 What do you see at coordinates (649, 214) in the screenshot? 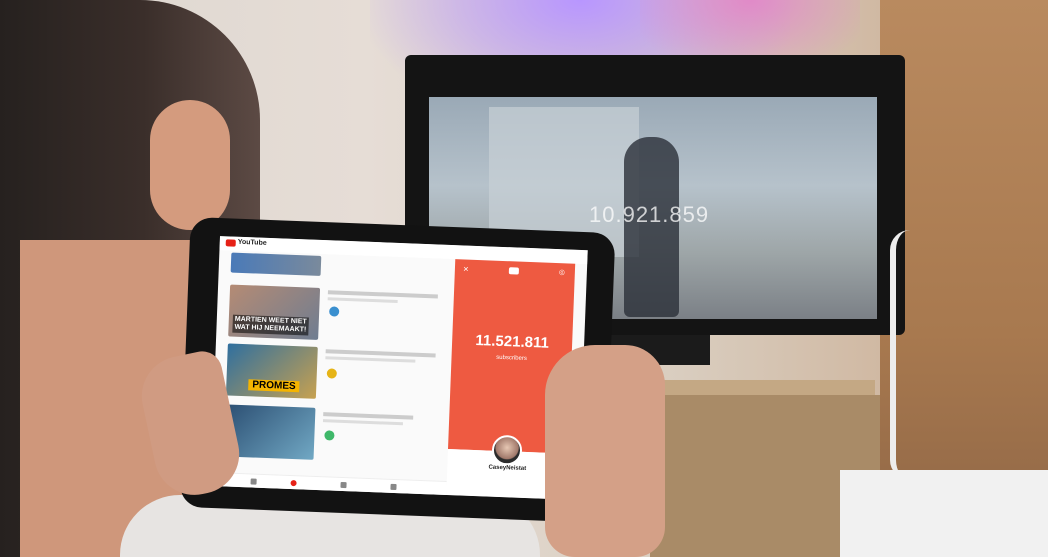
I see `tv-subscriber-count: 10.921.859` at bounding box center [649, 214].